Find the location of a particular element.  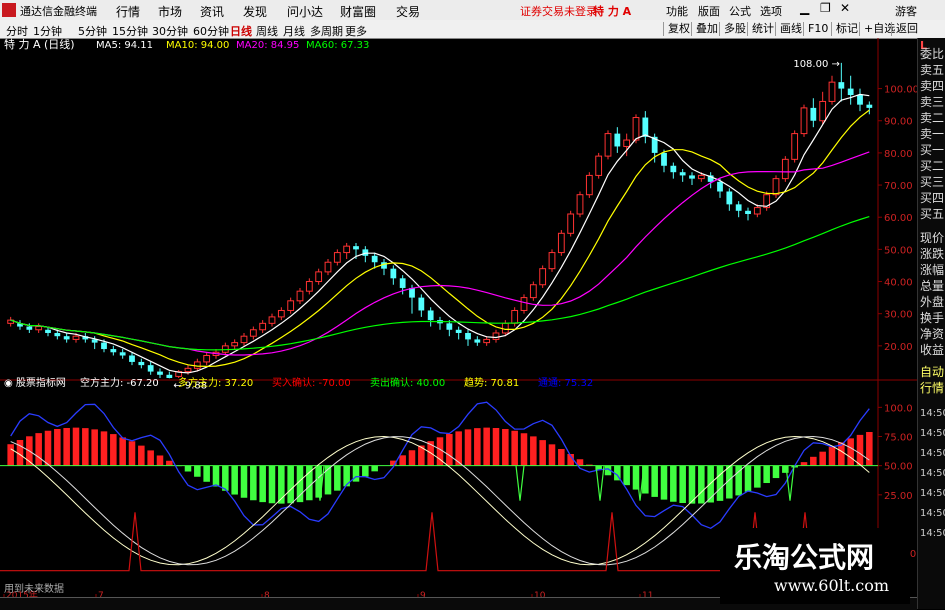

menu-banmian: 版面 is located at coordinates (709, 11).